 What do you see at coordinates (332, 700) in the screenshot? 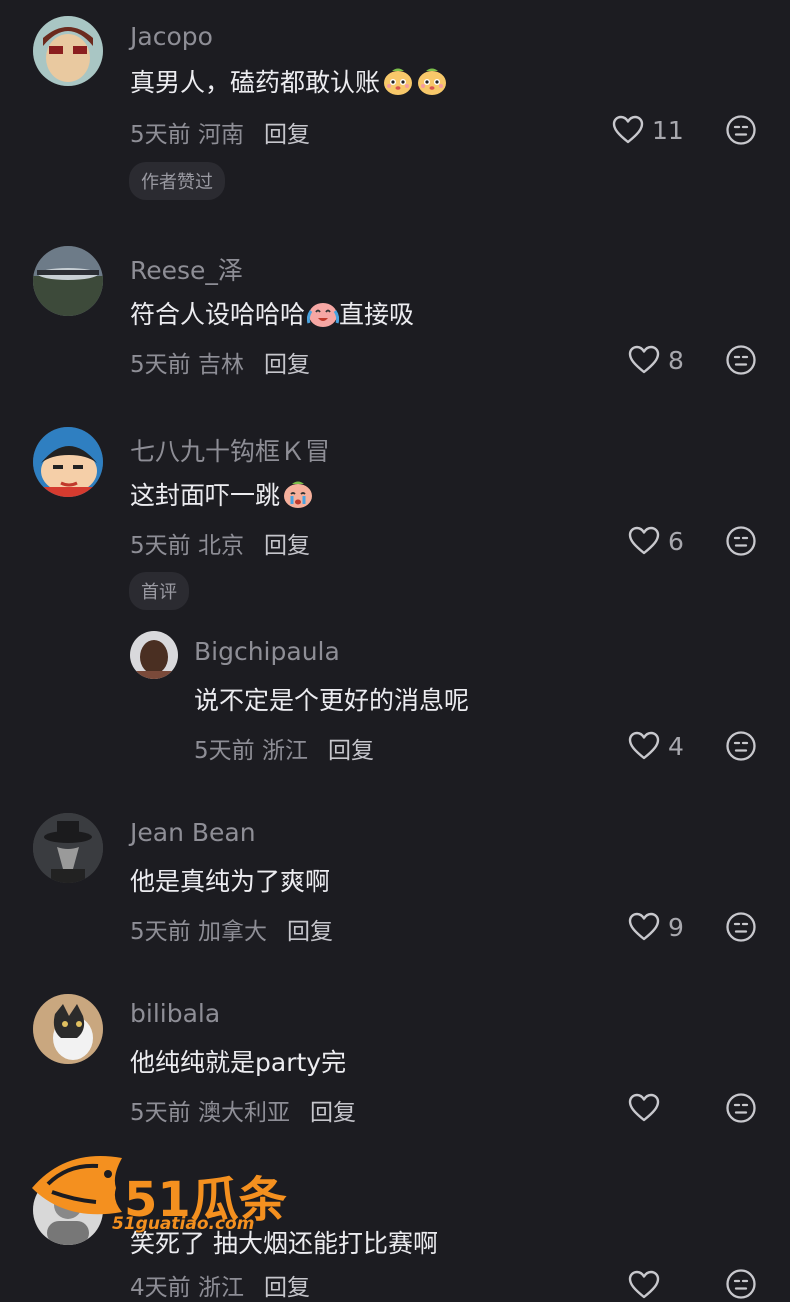
I see `comment-text: 说不定是个更好的消息呢` at bounding box center [332, 700].